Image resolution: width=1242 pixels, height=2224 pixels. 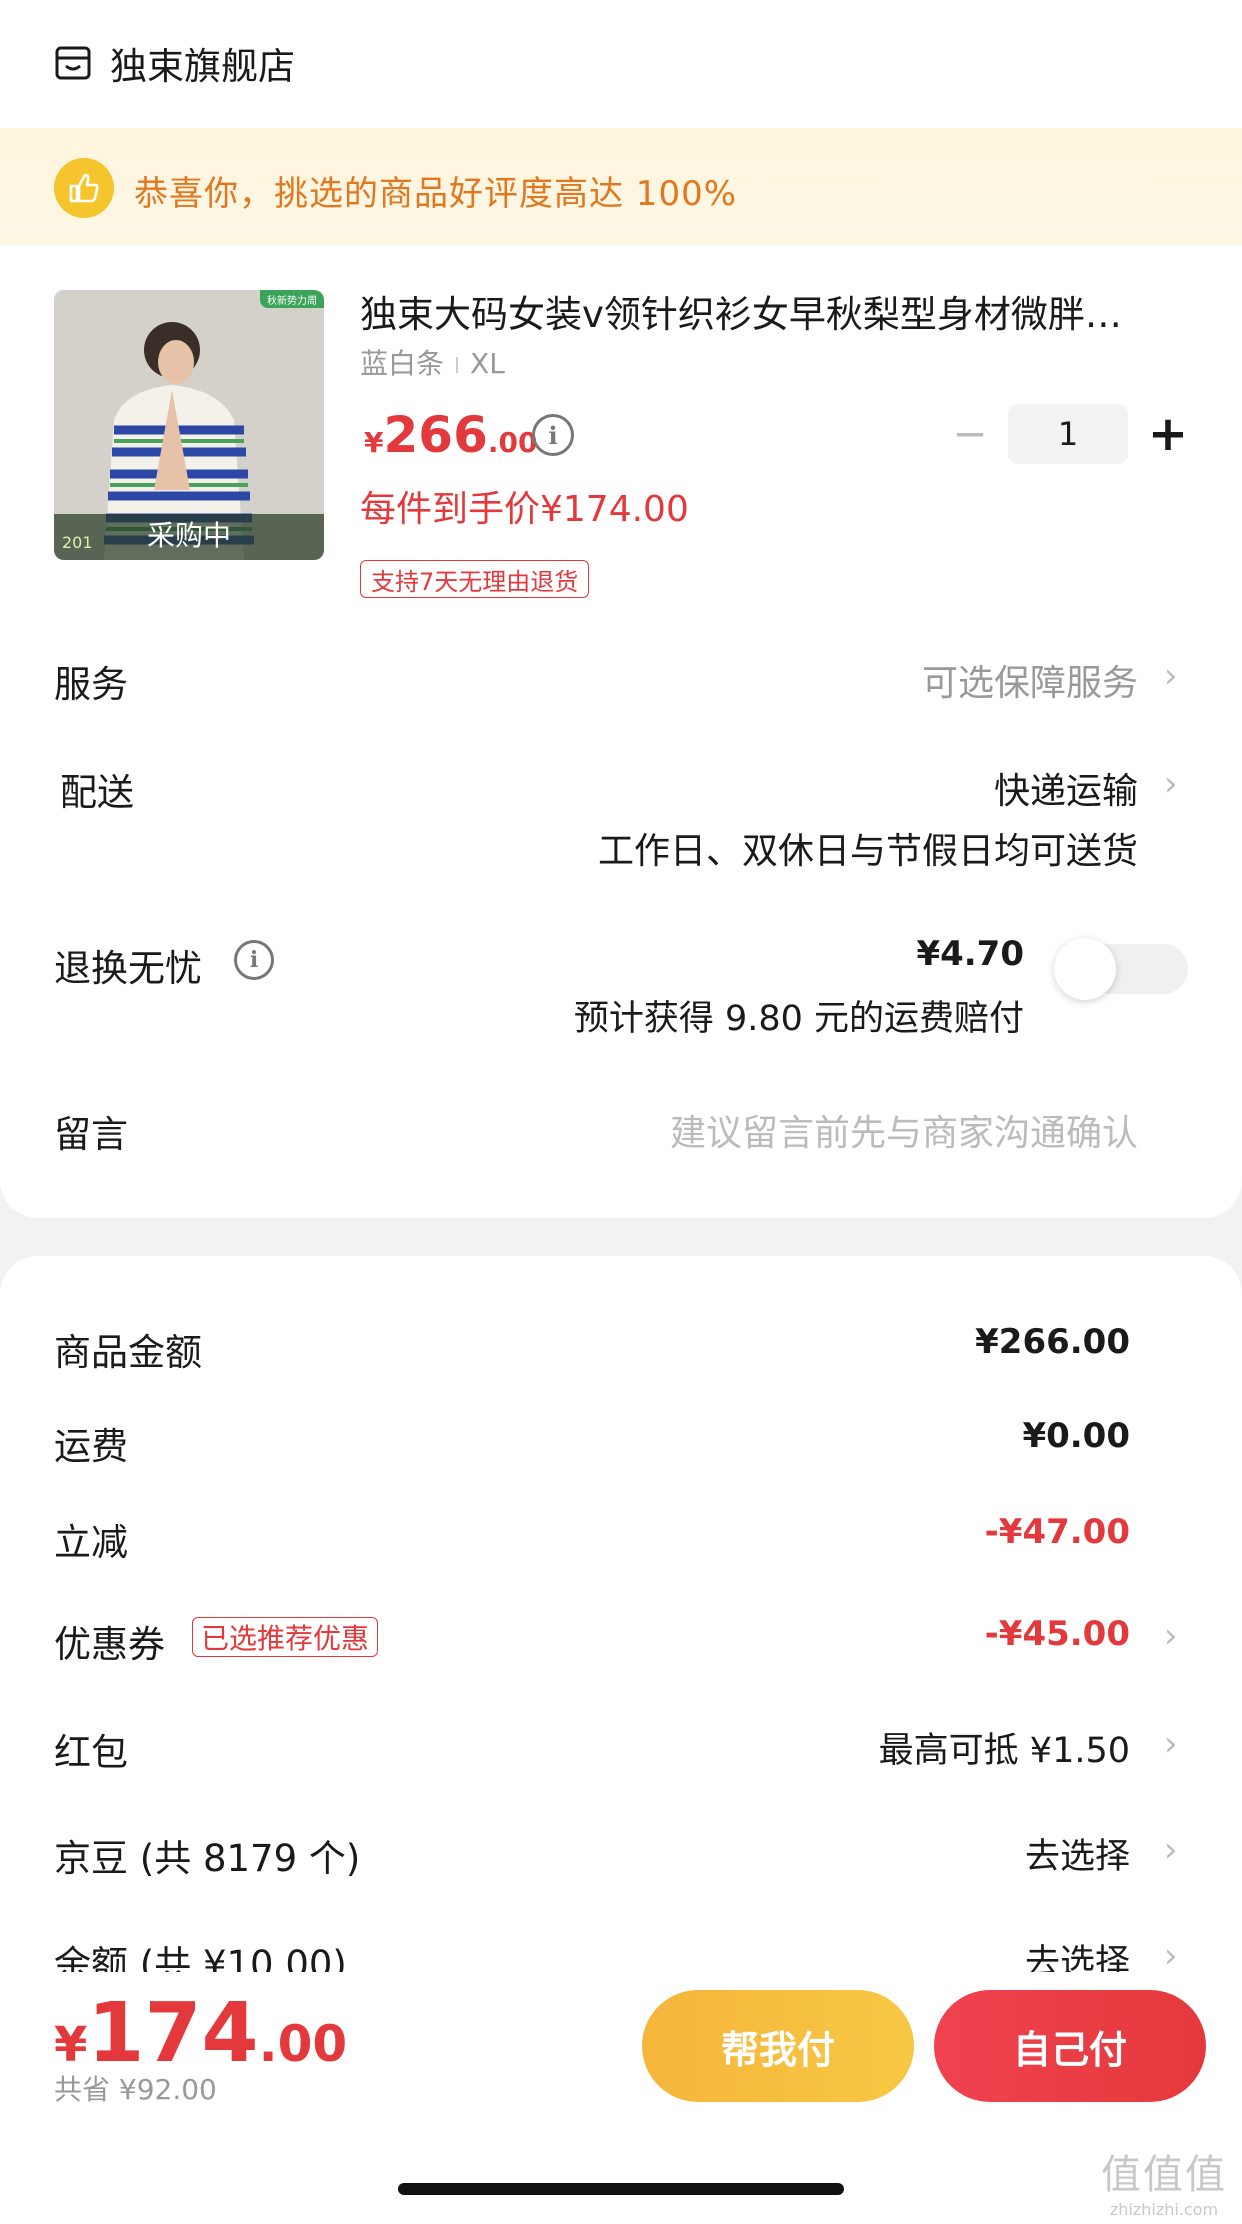 What do you see at coordinates (1066, 788) in the screenshot?
I see `delivery-method: 快递运输` at bounding box center [1066, 788].